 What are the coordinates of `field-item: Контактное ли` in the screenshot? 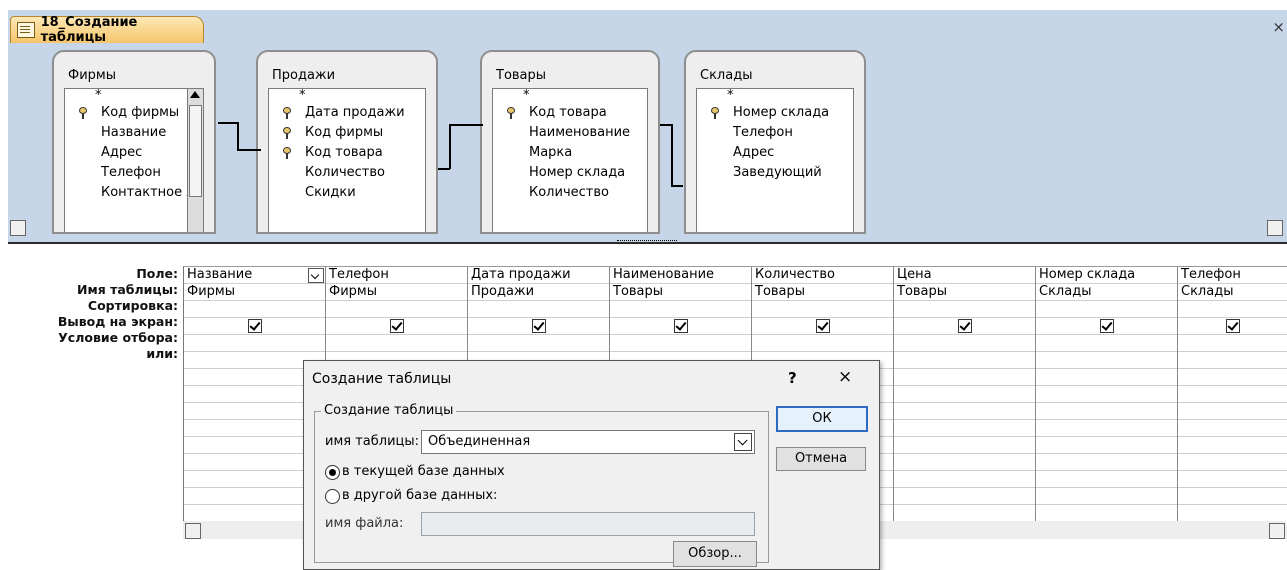 It's located at (134, 193).